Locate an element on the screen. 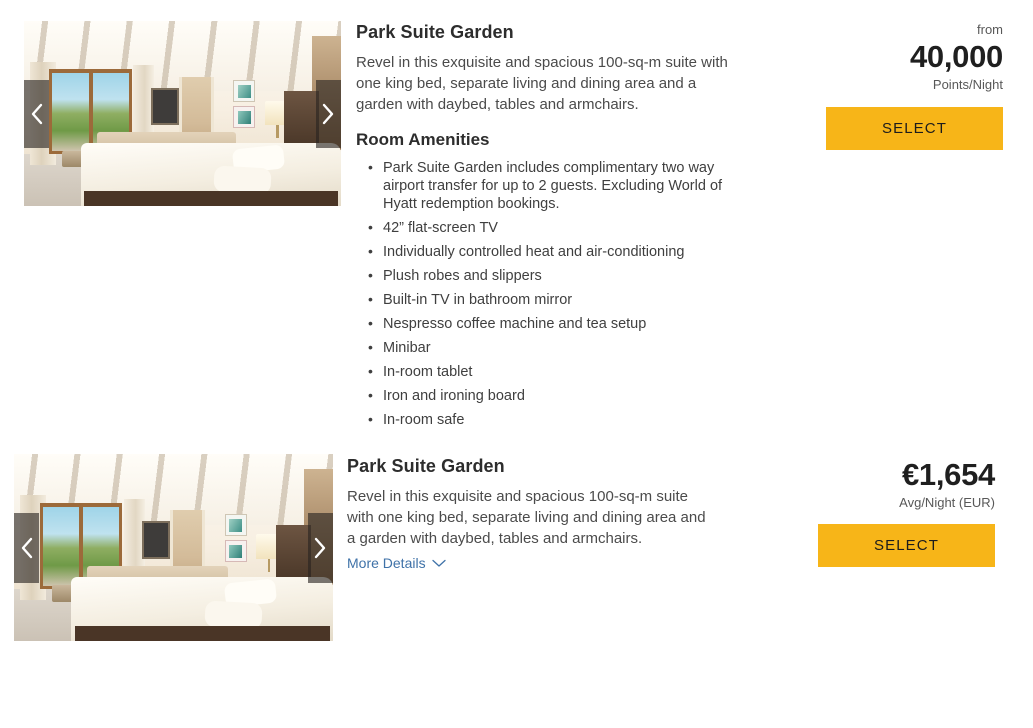  amenity-item: In-room safe is located at coordinates (552, 419).